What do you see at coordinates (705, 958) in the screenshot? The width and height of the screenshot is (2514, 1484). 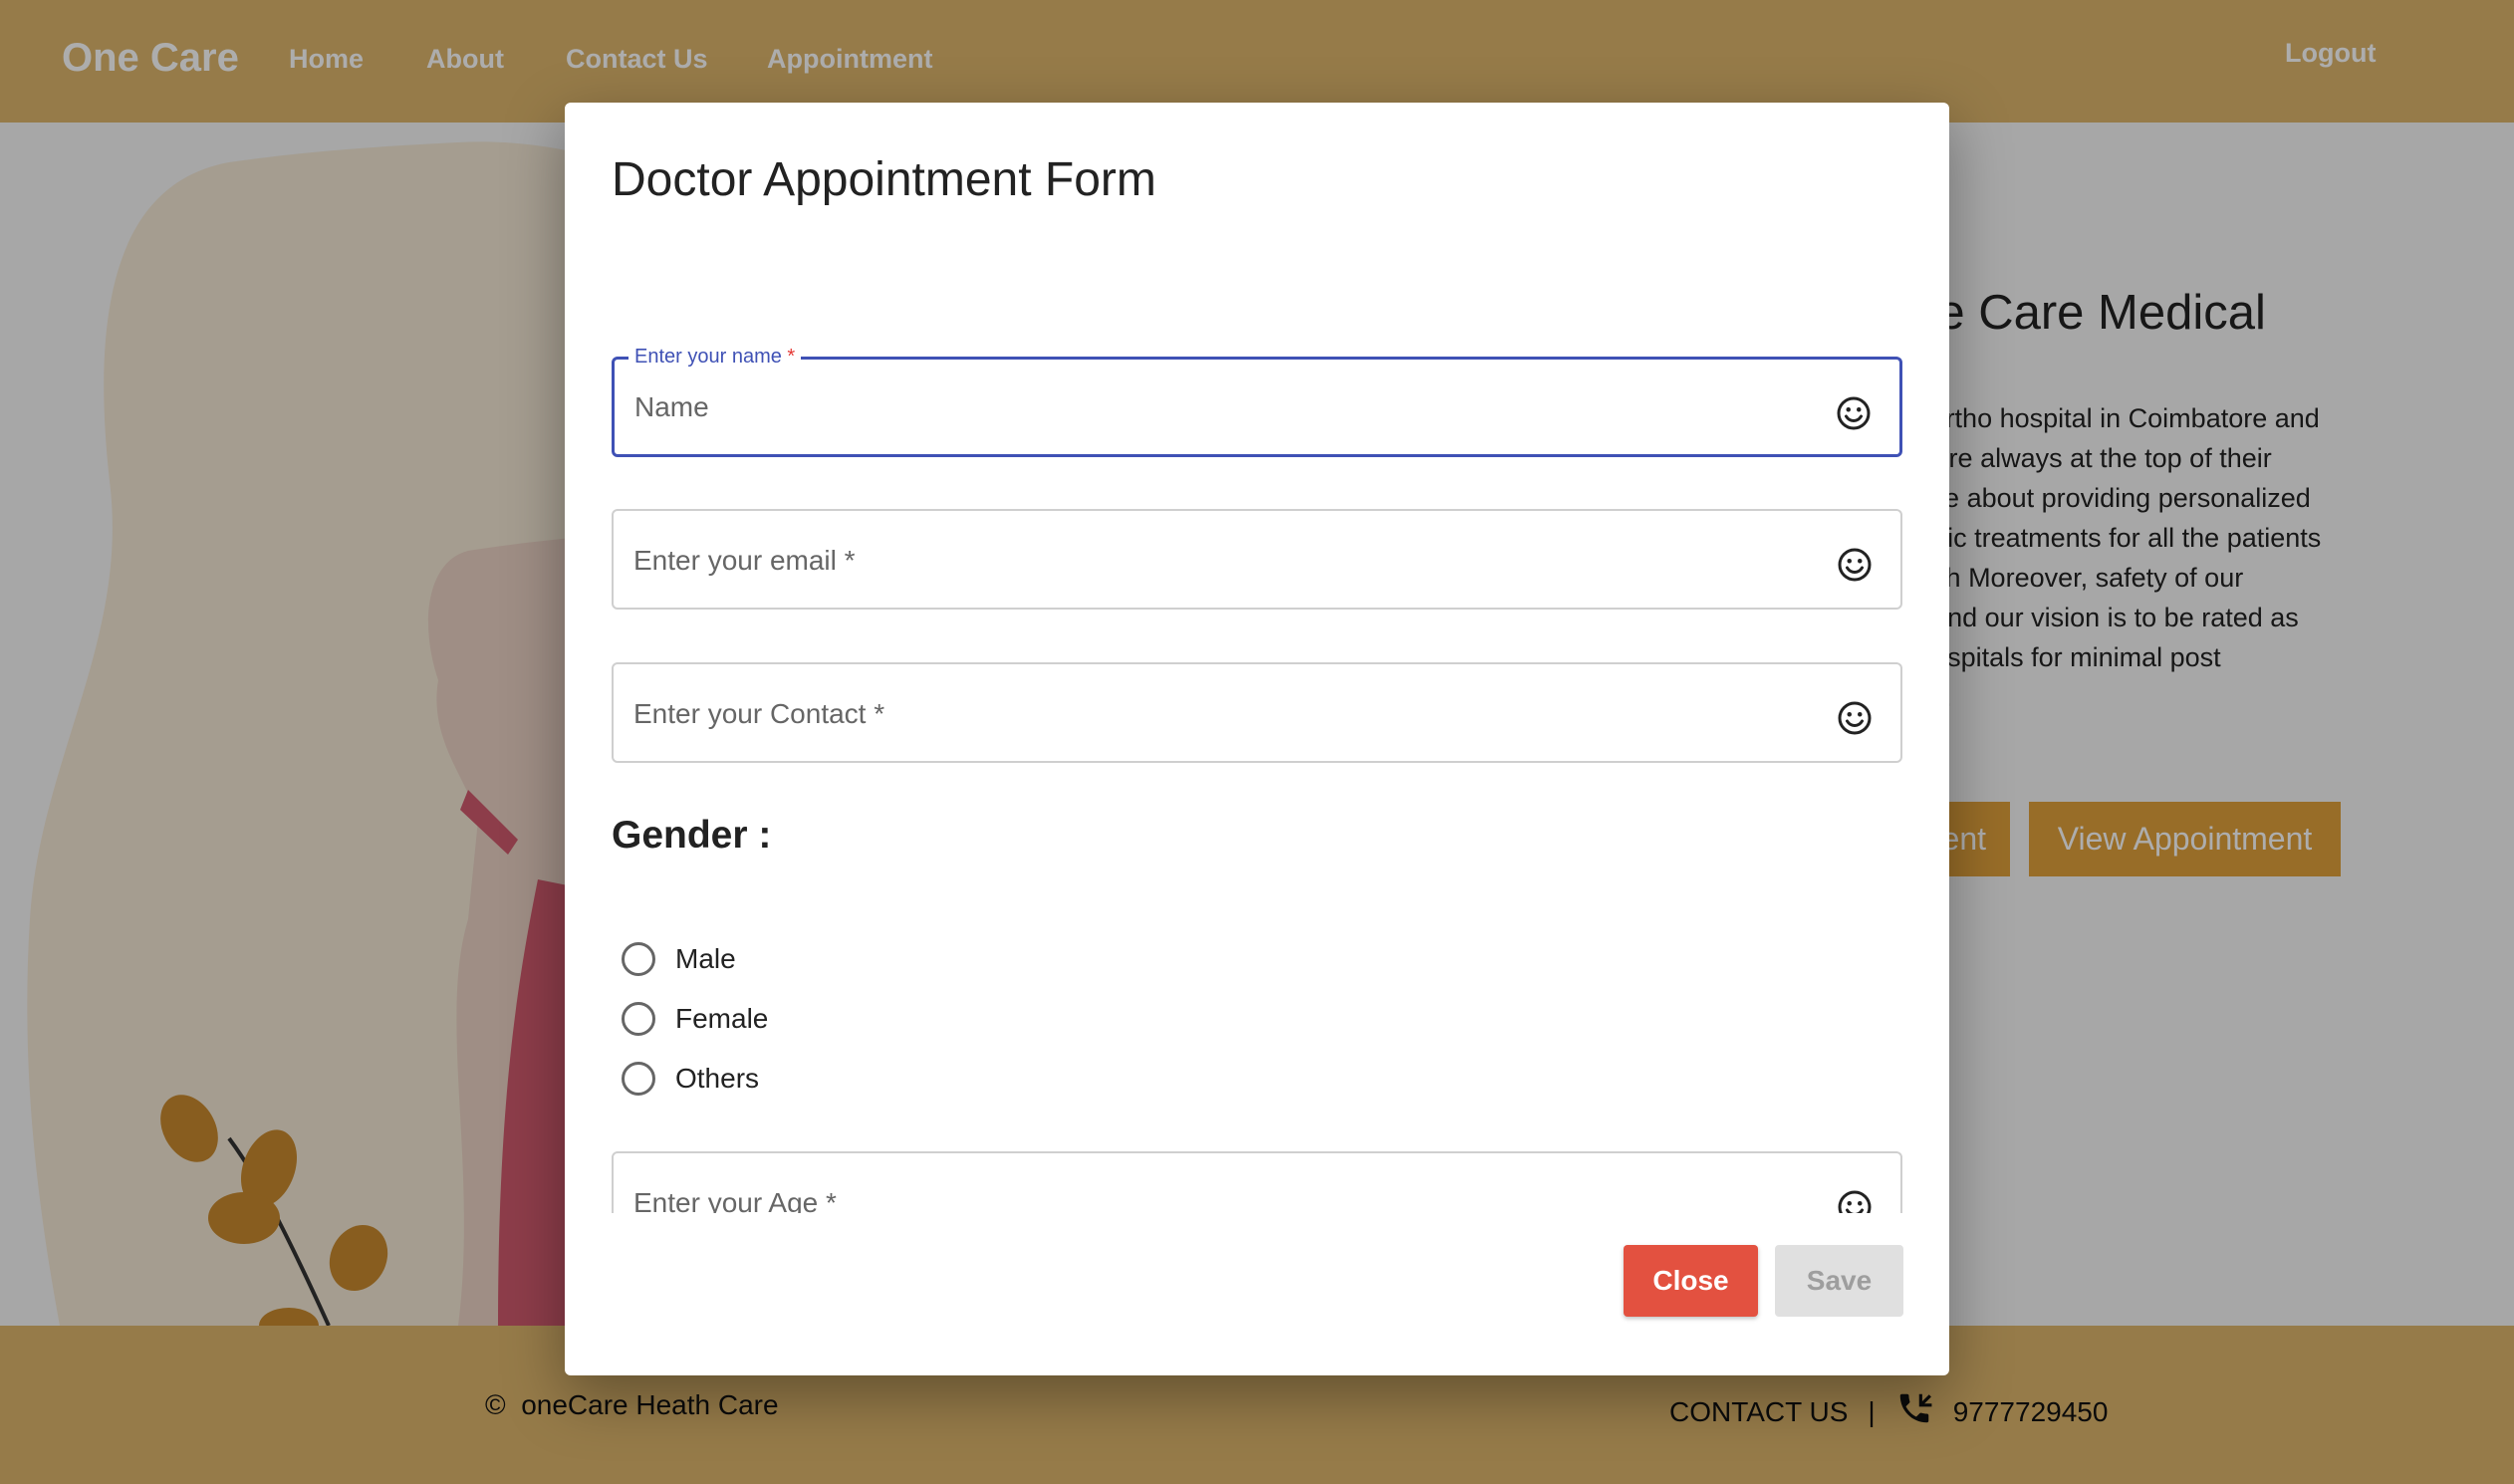 I see `radio-label: Male` at bounding box center [705, 958].